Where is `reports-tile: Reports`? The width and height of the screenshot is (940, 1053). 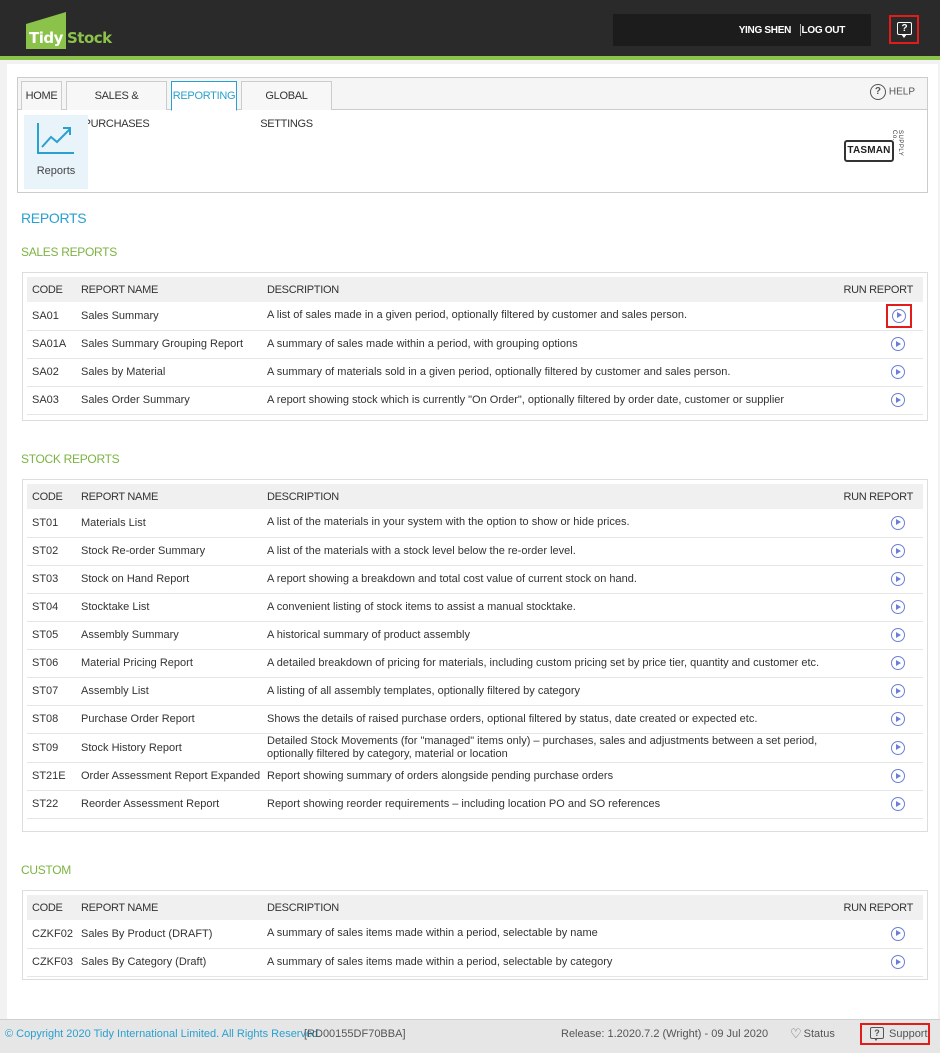
reports-tile: Reports is located at coordinates (56, 152).